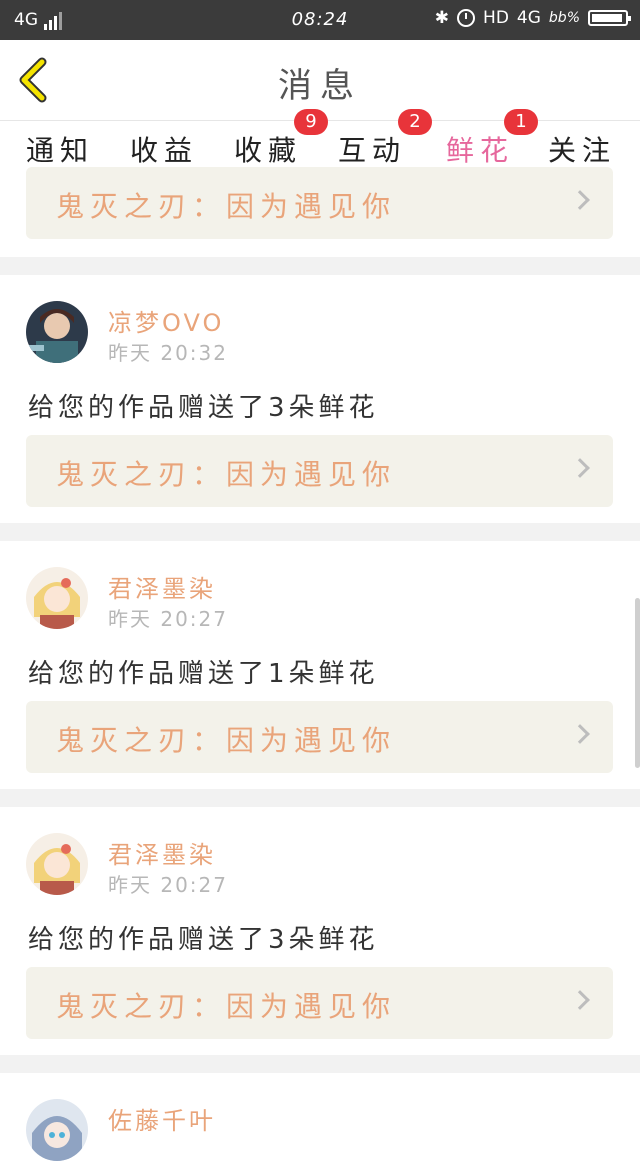 This screenshot has height=1173, width=640. I want to click on scrollbar, so click(637, 683).